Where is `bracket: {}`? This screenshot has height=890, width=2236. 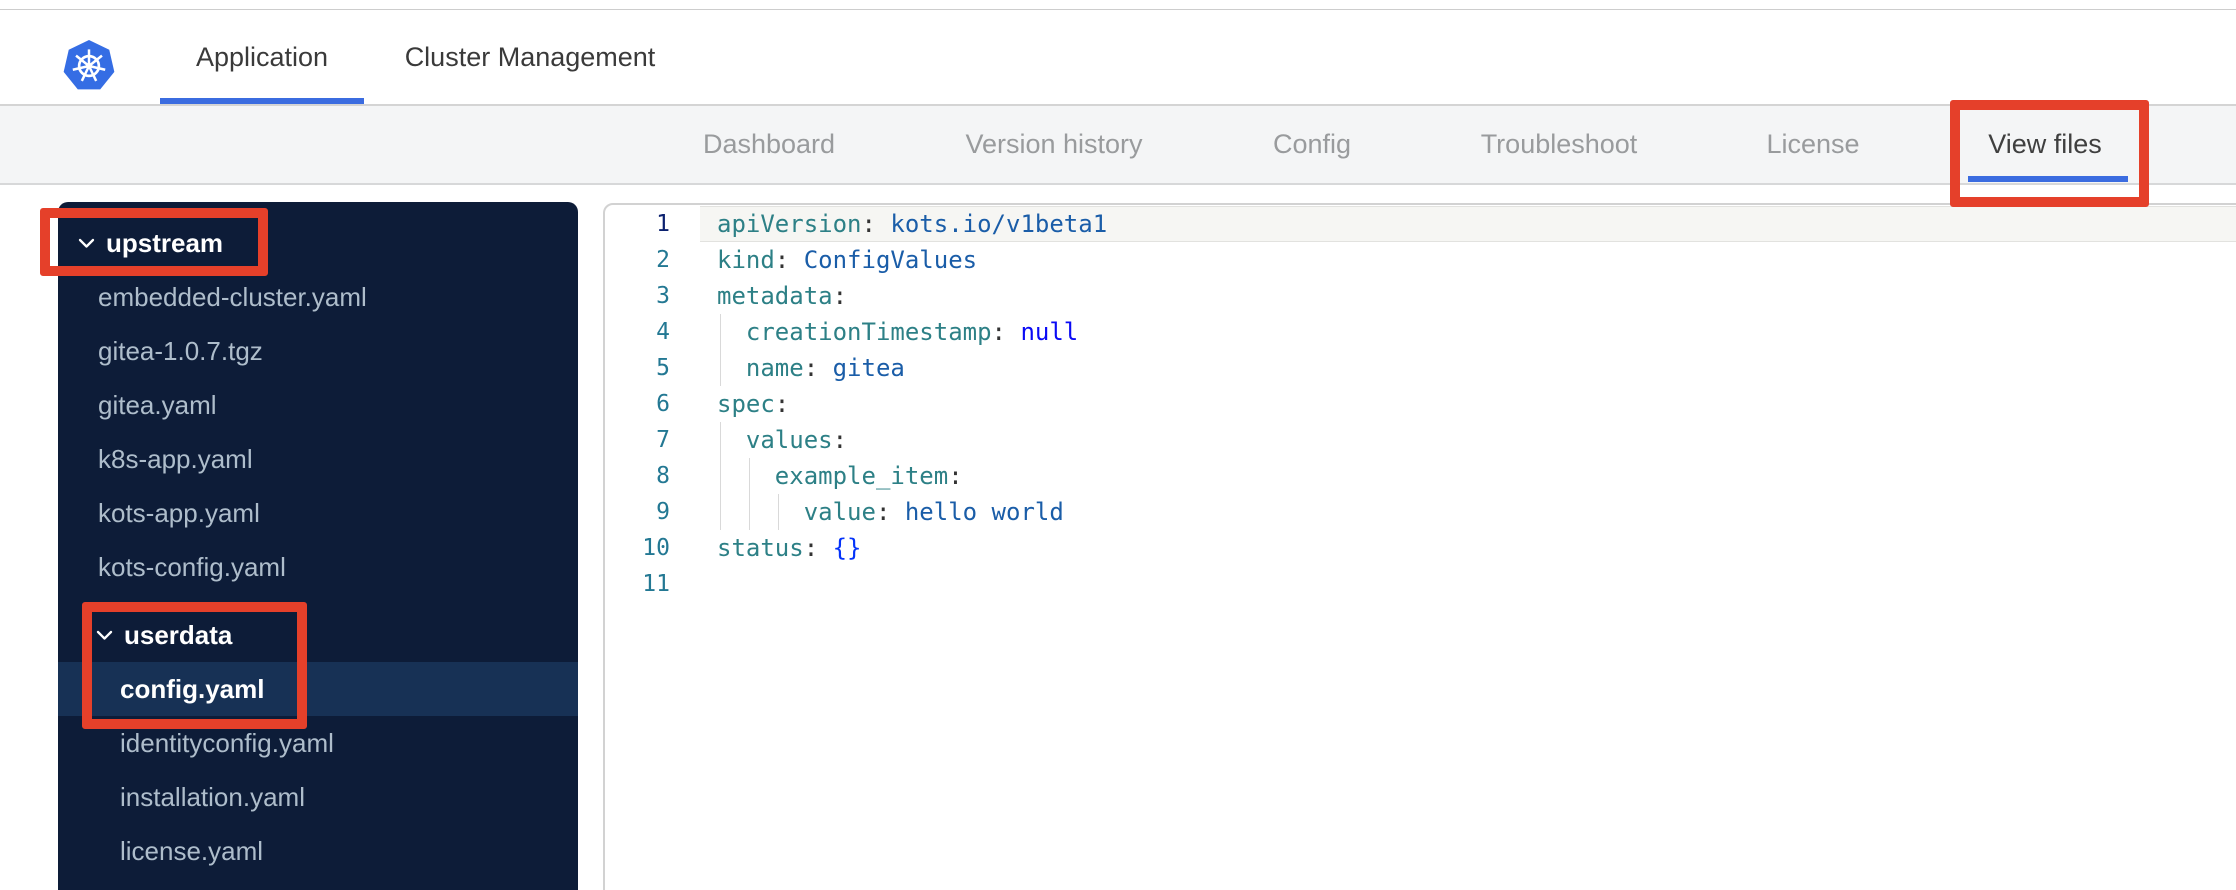
bracket: {} is located at coordinates (847, 548).